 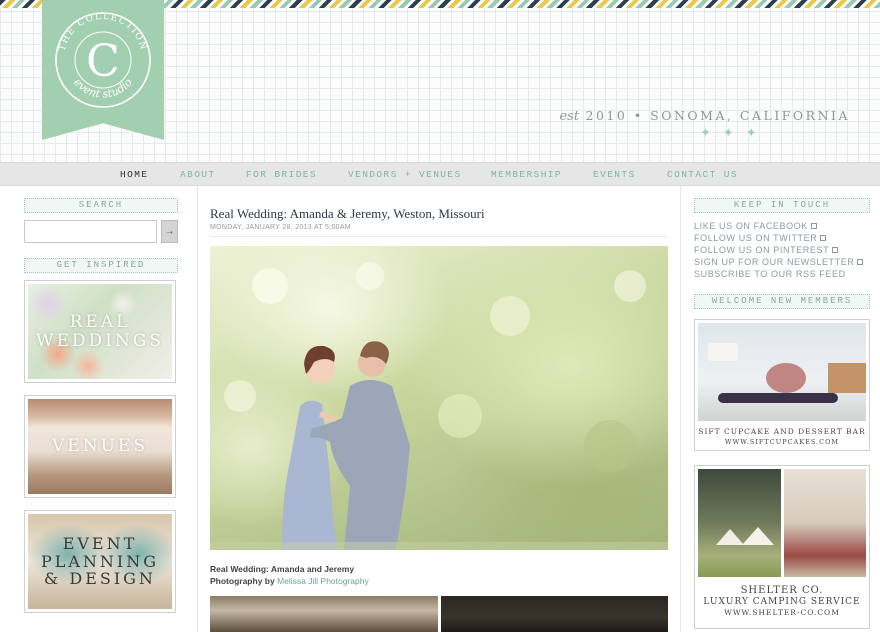 I want to click on get-inspired-label: GET INSPIRED, so click(x=101, y=265).